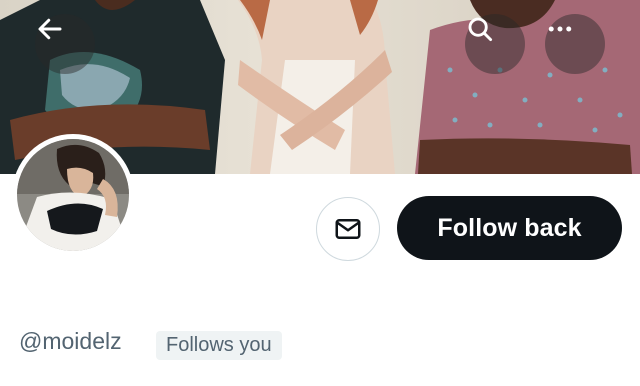  I want to click on profile-avatar, so click(73, 195).